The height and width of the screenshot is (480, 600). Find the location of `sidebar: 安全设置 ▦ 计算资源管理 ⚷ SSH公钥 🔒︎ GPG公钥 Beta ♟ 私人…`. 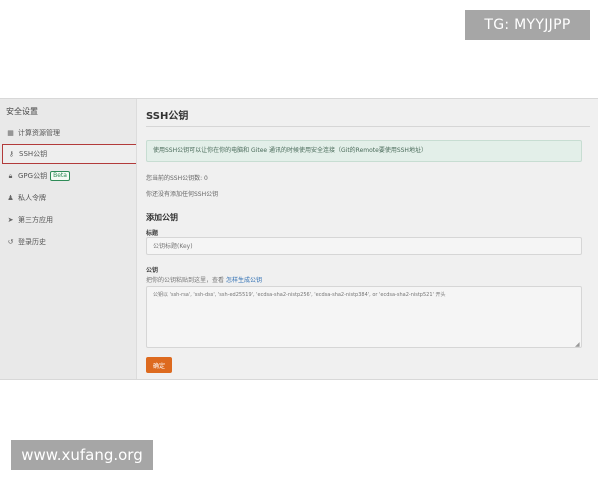

sidebar: 安全设置 ▦ 计算资源管理 ⚷ SSH公钥 🔒︎ GPG公钥 Beta ♟ 私人… is located at coordinates (68, 239).